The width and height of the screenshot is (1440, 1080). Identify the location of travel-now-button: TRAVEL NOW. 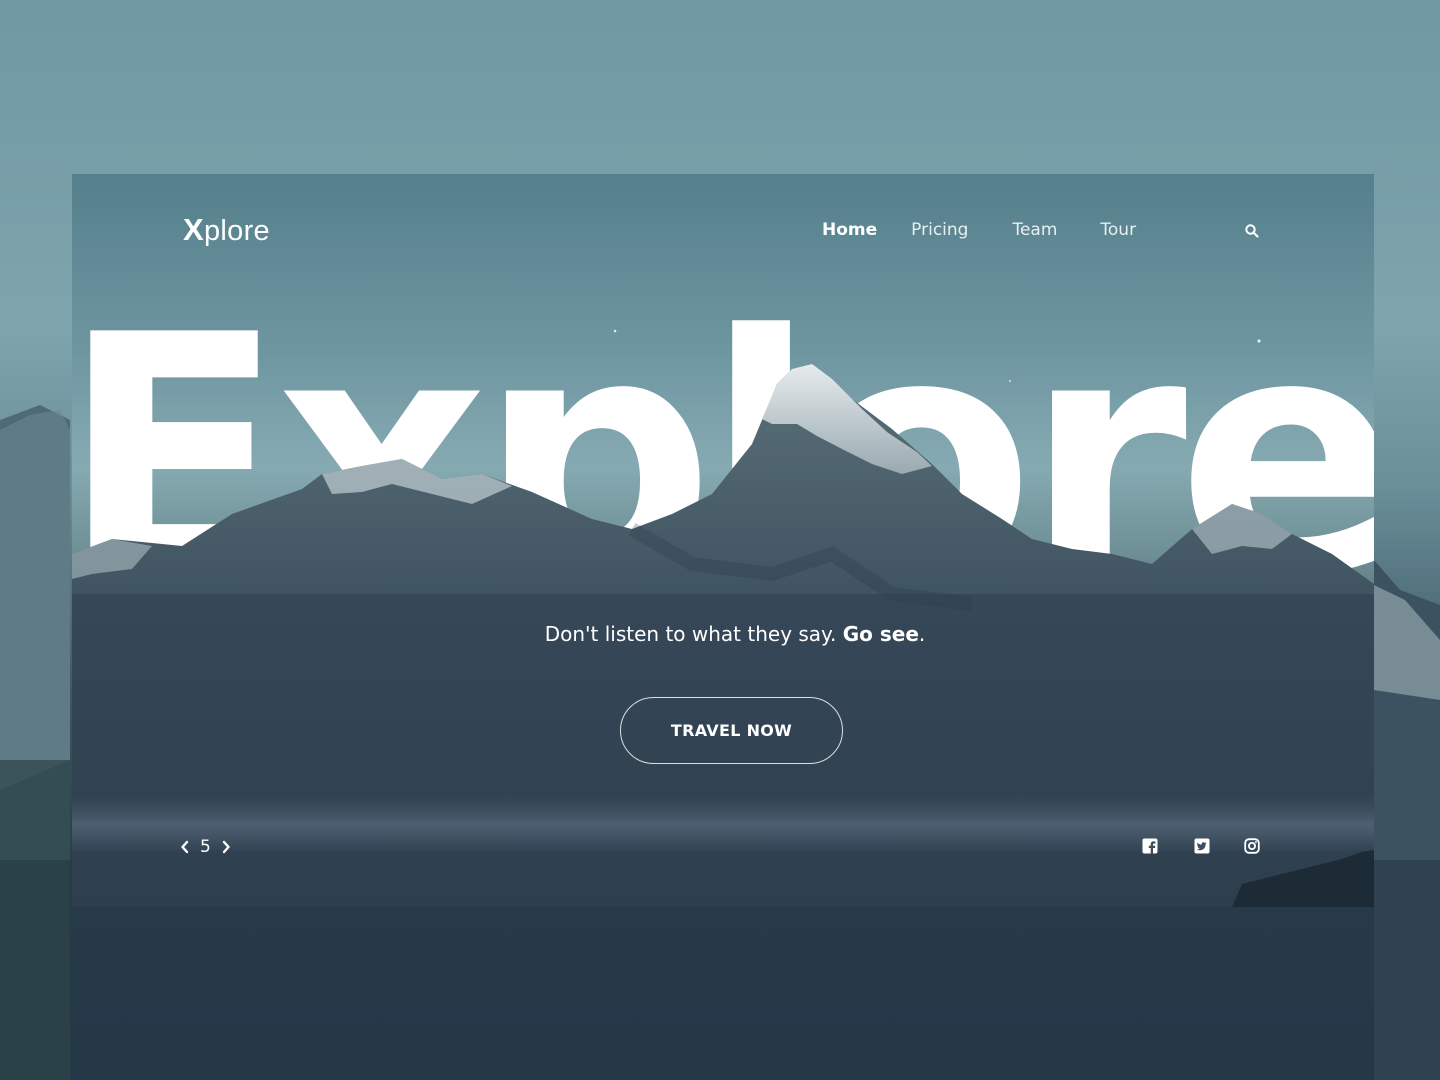
(731, 730).